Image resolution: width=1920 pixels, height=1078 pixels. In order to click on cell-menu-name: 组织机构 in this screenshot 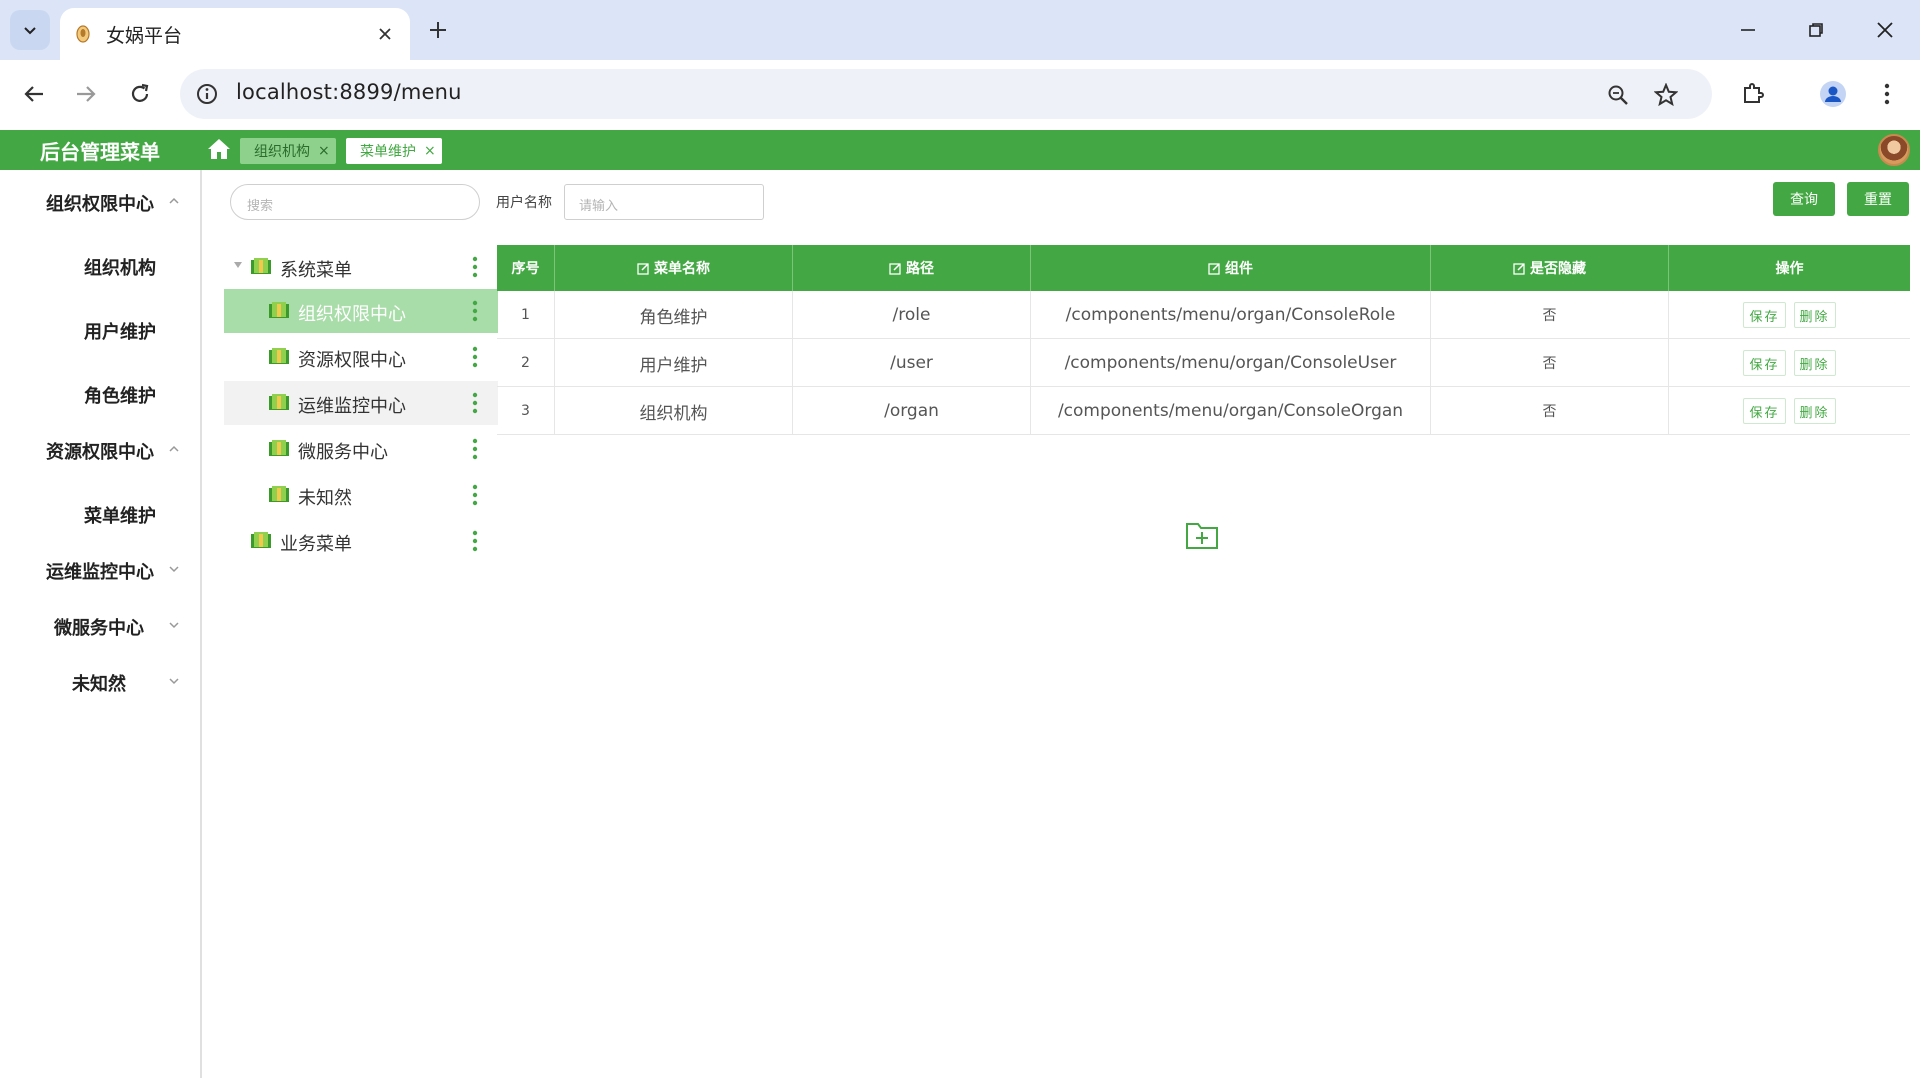, I will do `click(674, 411)`.